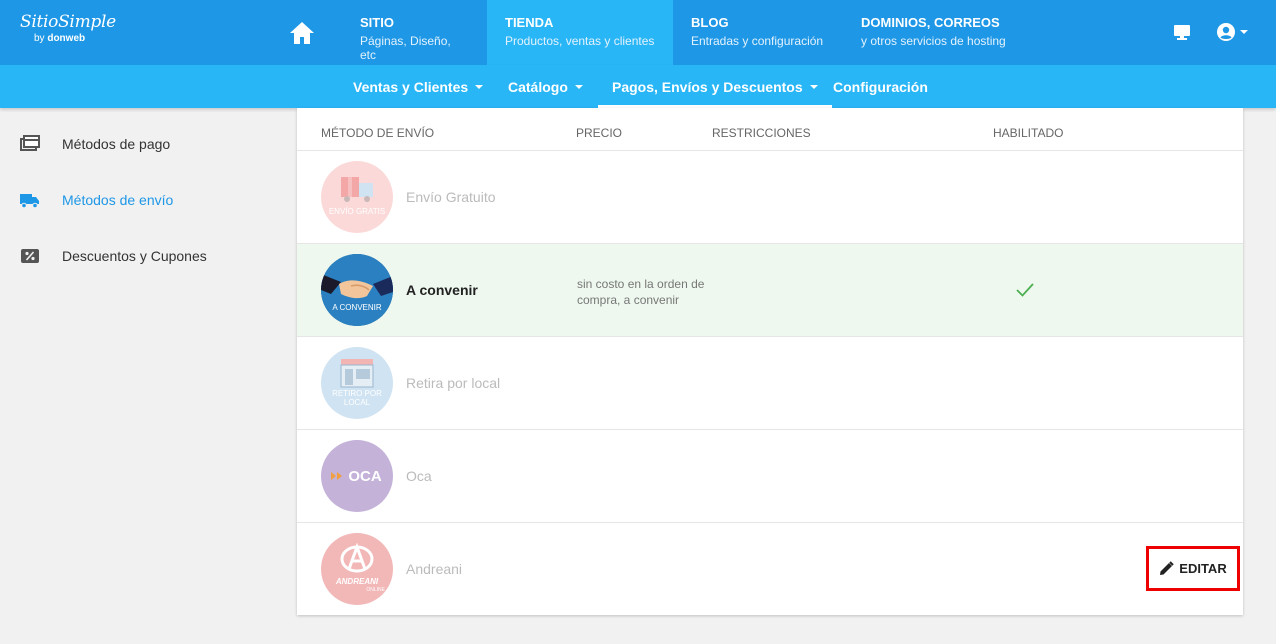 This screenshot has width=1276, height=644. Describe the element at coordinates (1028, 133) in the screenshot. I see `column-header-enabled: HABILITADO` at that location.